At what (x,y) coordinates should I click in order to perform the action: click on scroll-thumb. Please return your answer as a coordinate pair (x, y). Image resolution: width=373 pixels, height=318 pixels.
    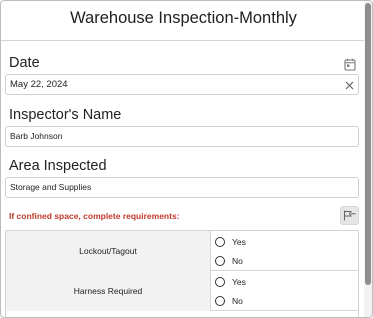
    Looking at the image, I should click on (368, 144).